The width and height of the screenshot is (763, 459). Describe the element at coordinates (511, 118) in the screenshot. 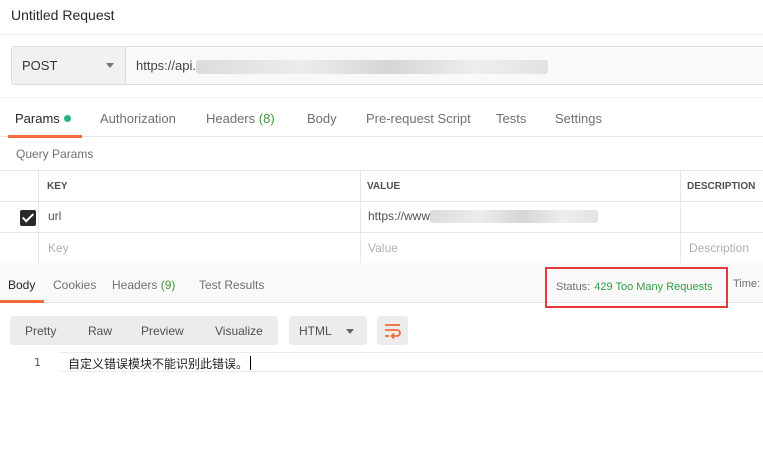

I see `tab-tests: Tests` at that location.